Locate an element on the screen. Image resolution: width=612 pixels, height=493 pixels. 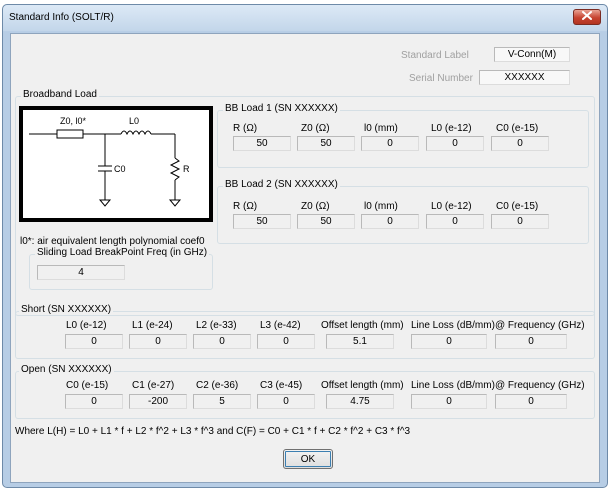
open-header-c3: C3 (e-45) is located at coordinates (281, 385).